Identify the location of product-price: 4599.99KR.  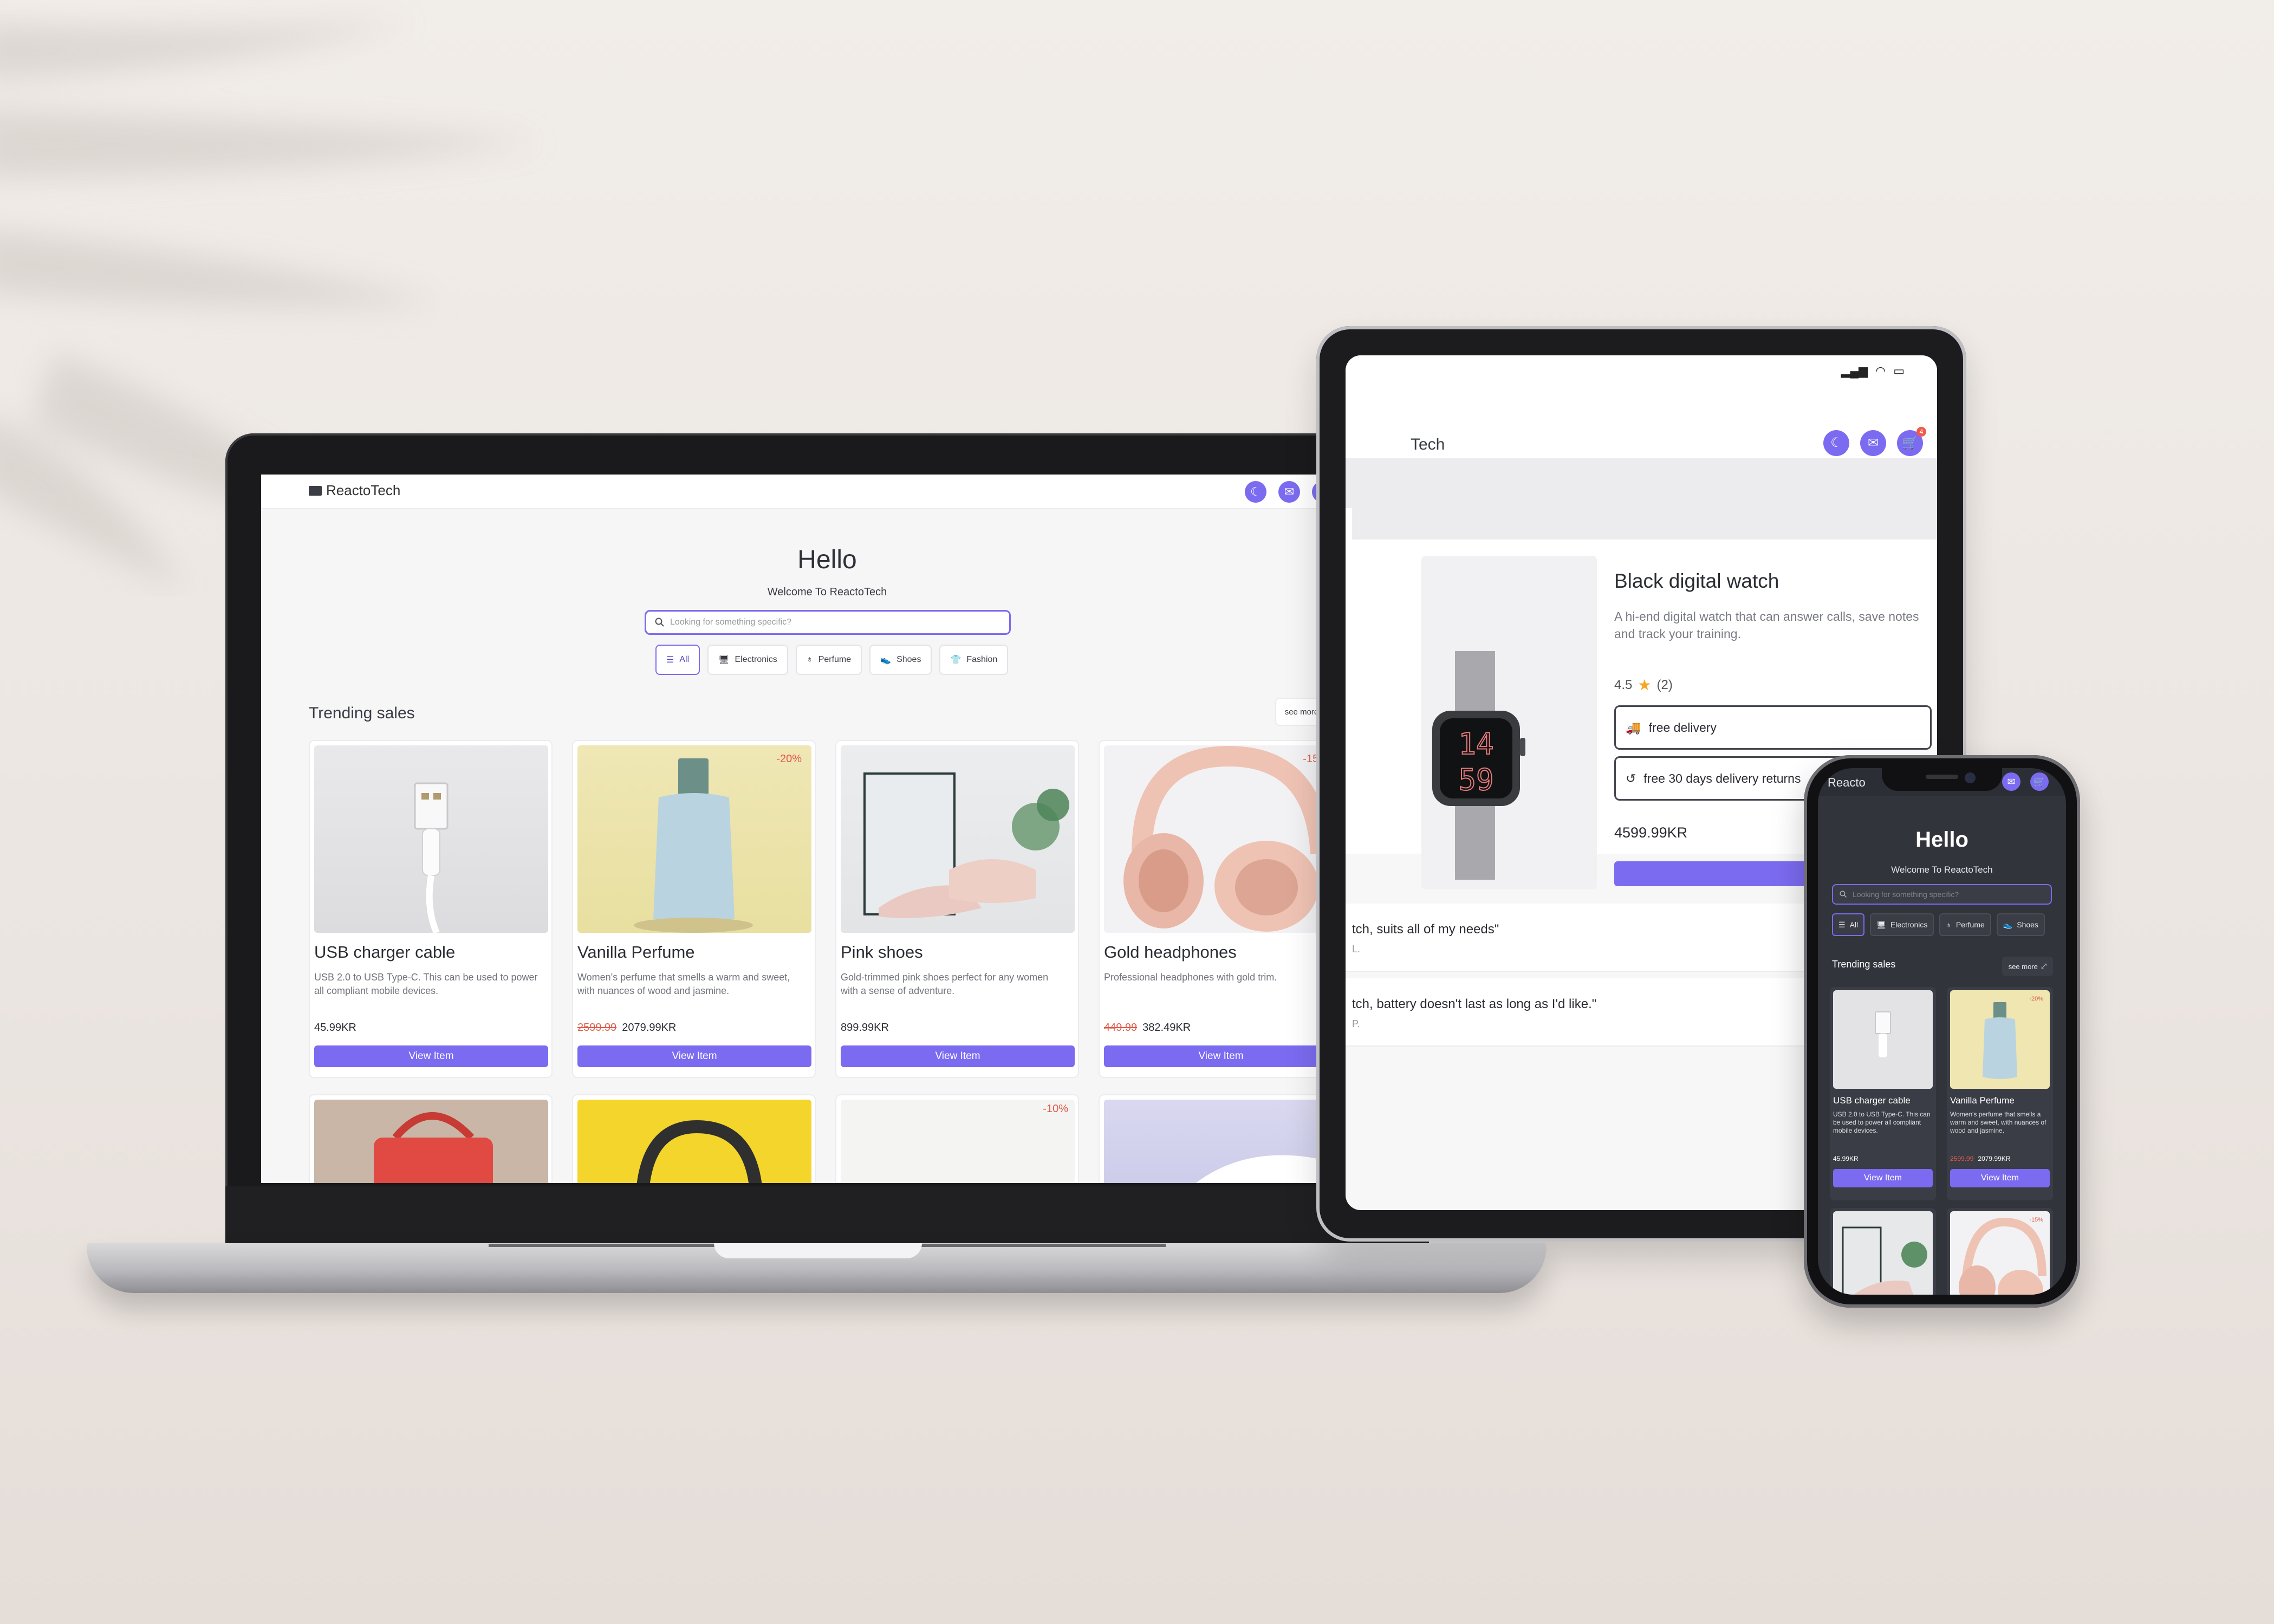
(1651, 832).